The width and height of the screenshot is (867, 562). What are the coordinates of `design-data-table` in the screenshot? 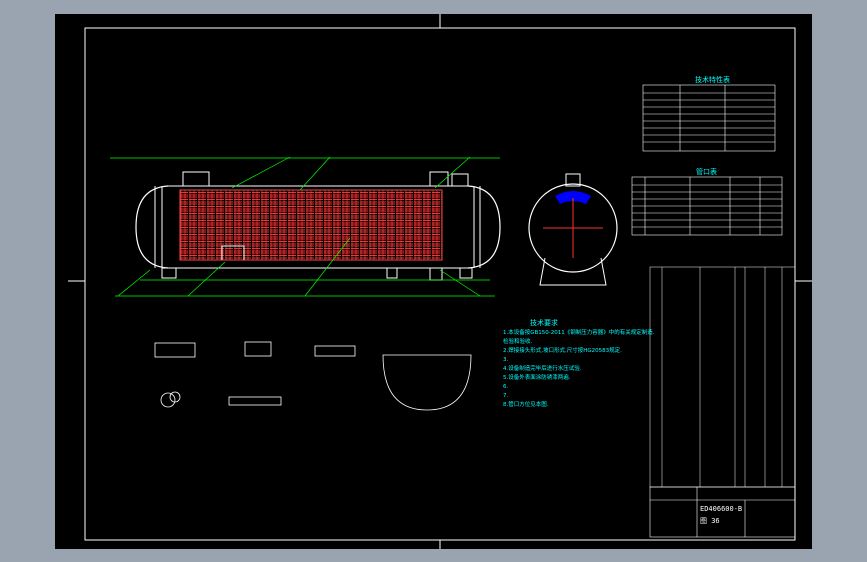 It's located at (709, 118).